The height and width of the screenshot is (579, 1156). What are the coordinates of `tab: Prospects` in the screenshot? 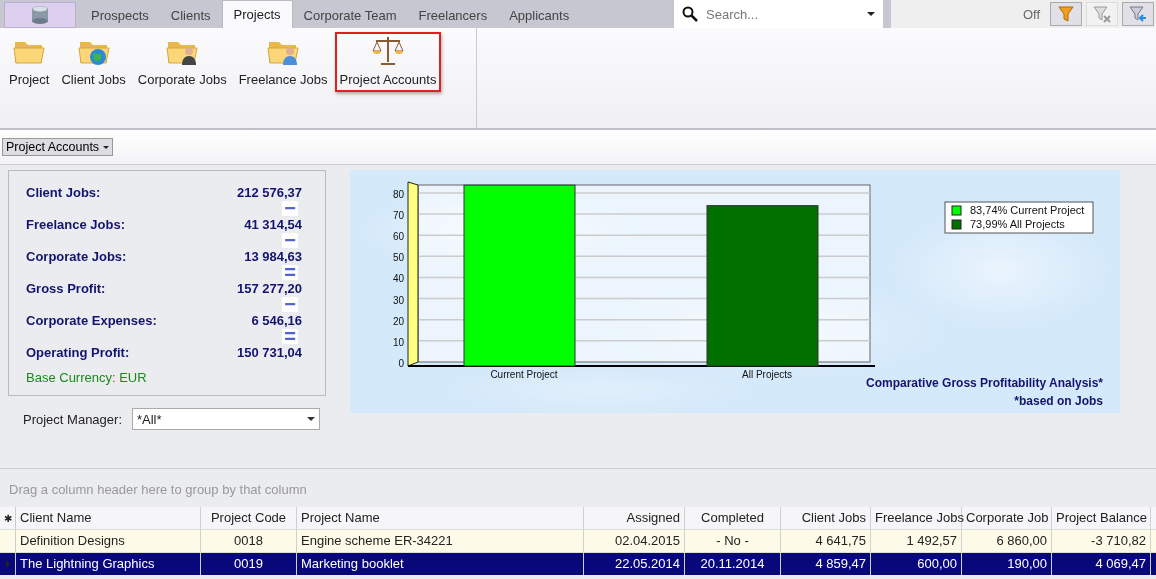 It's located at (120, 15).